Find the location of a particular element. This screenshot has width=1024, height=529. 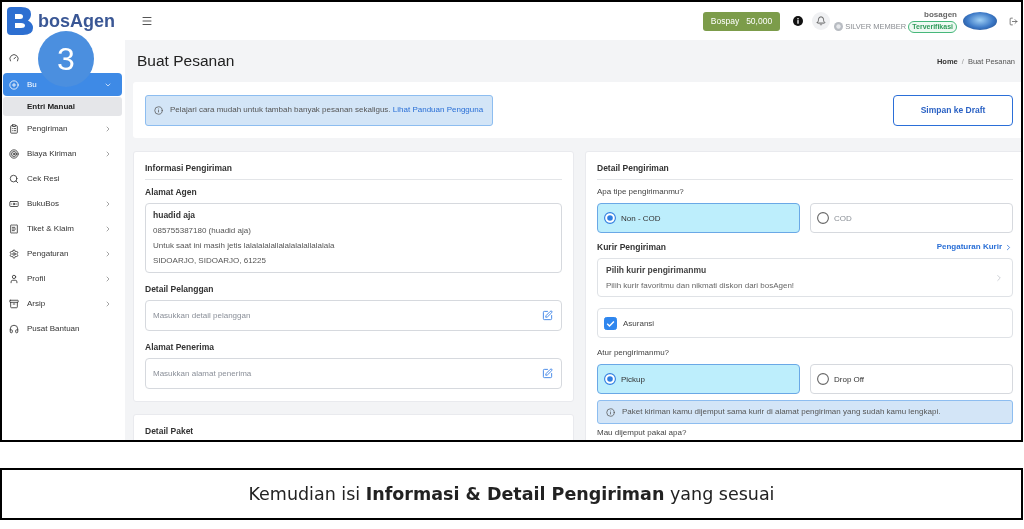

save-draft-button: Simpan ke Draft is located at coordinates (953, 110).